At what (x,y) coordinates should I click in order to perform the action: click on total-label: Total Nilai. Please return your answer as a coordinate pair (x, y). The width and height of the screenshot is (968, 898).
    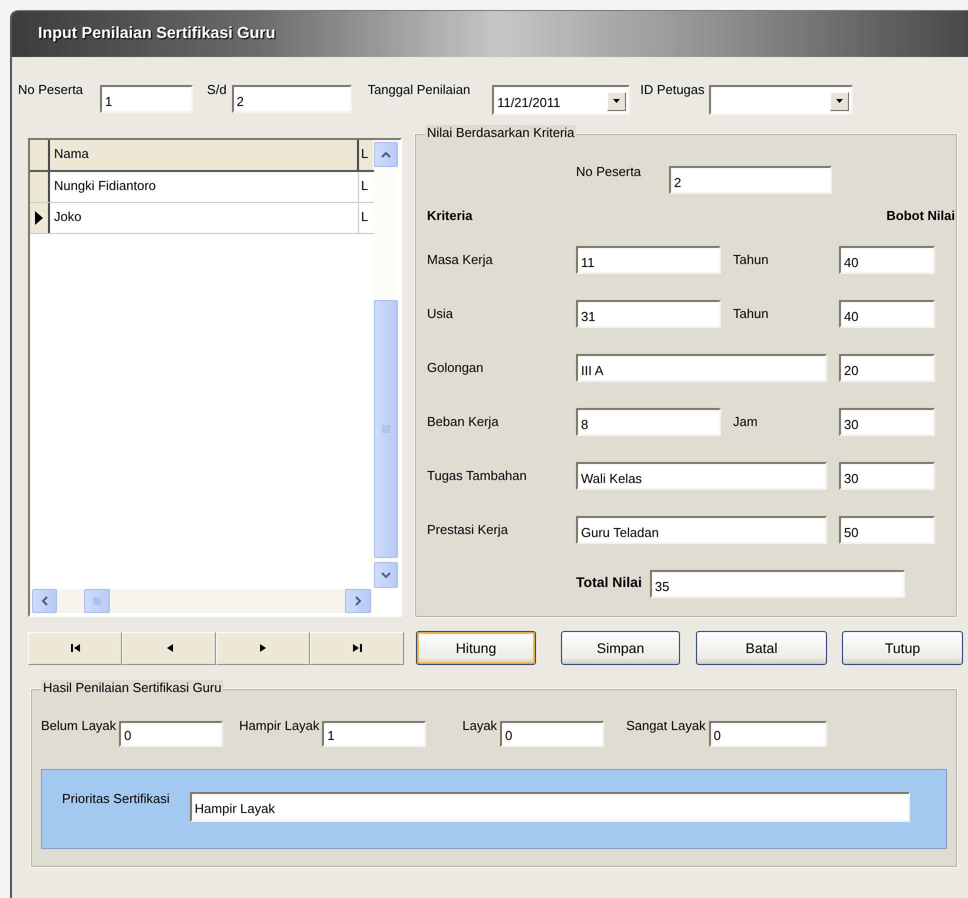
    Looking at the image, I should click on (609, 581).